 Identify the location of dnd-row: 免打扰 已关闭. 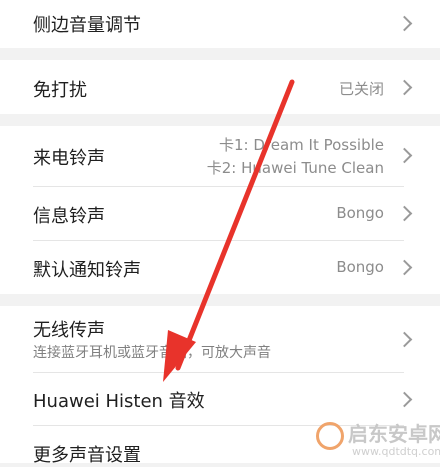
(220, 87).